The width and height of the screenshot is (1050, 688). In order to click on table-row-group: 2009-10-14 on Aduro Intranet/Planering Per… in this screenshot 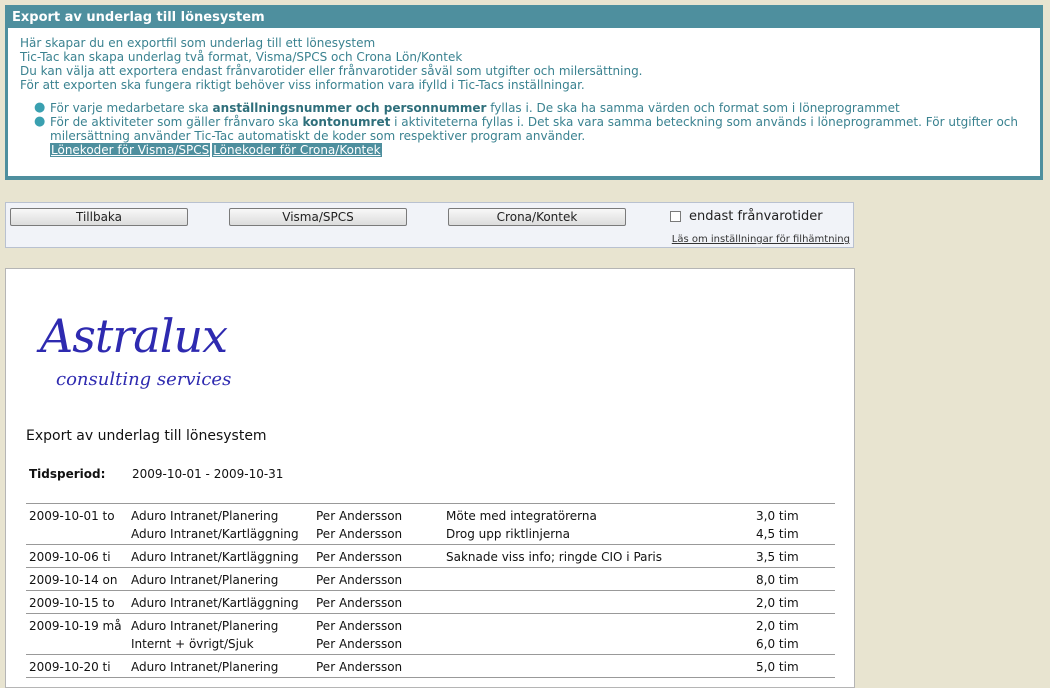, I will do `click(430, 579)`.